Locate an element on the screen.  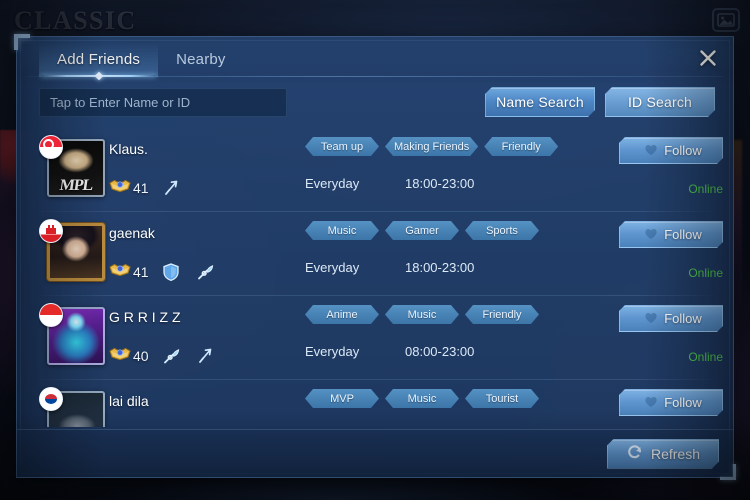
availability-time: 08:00-23:00 is located at coordinates (440, 351).